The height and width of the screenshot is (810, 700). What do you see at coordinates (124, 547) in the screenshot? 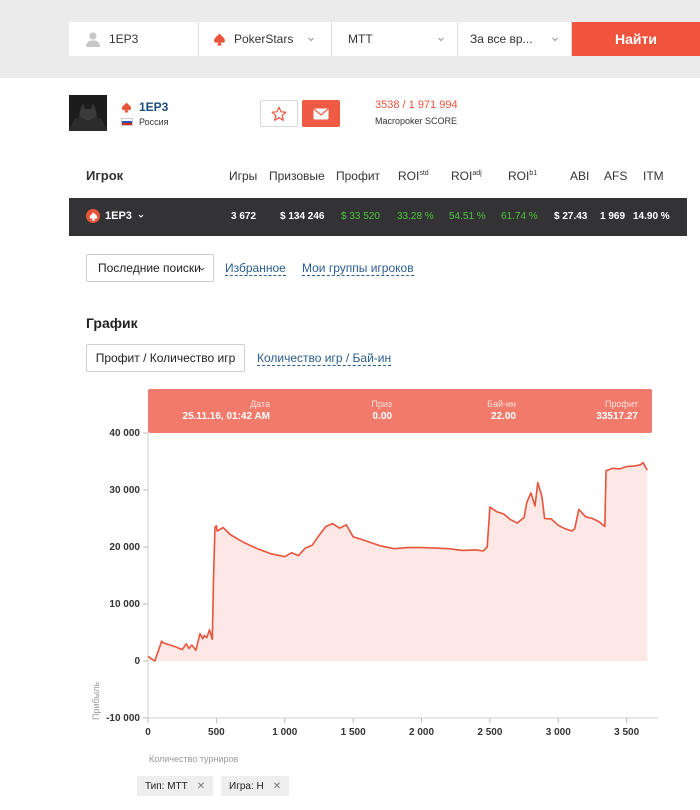
I see `y-tick-label: 20 000` at bounding box center [124, 547].